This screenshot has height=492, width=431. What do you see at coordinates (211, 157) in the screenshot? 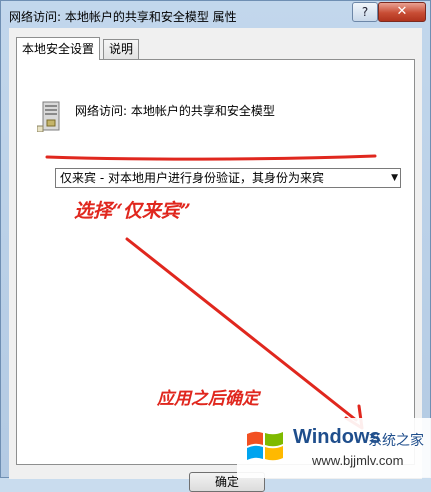
I see `underline-annotation` at bounding box center [211, 157].